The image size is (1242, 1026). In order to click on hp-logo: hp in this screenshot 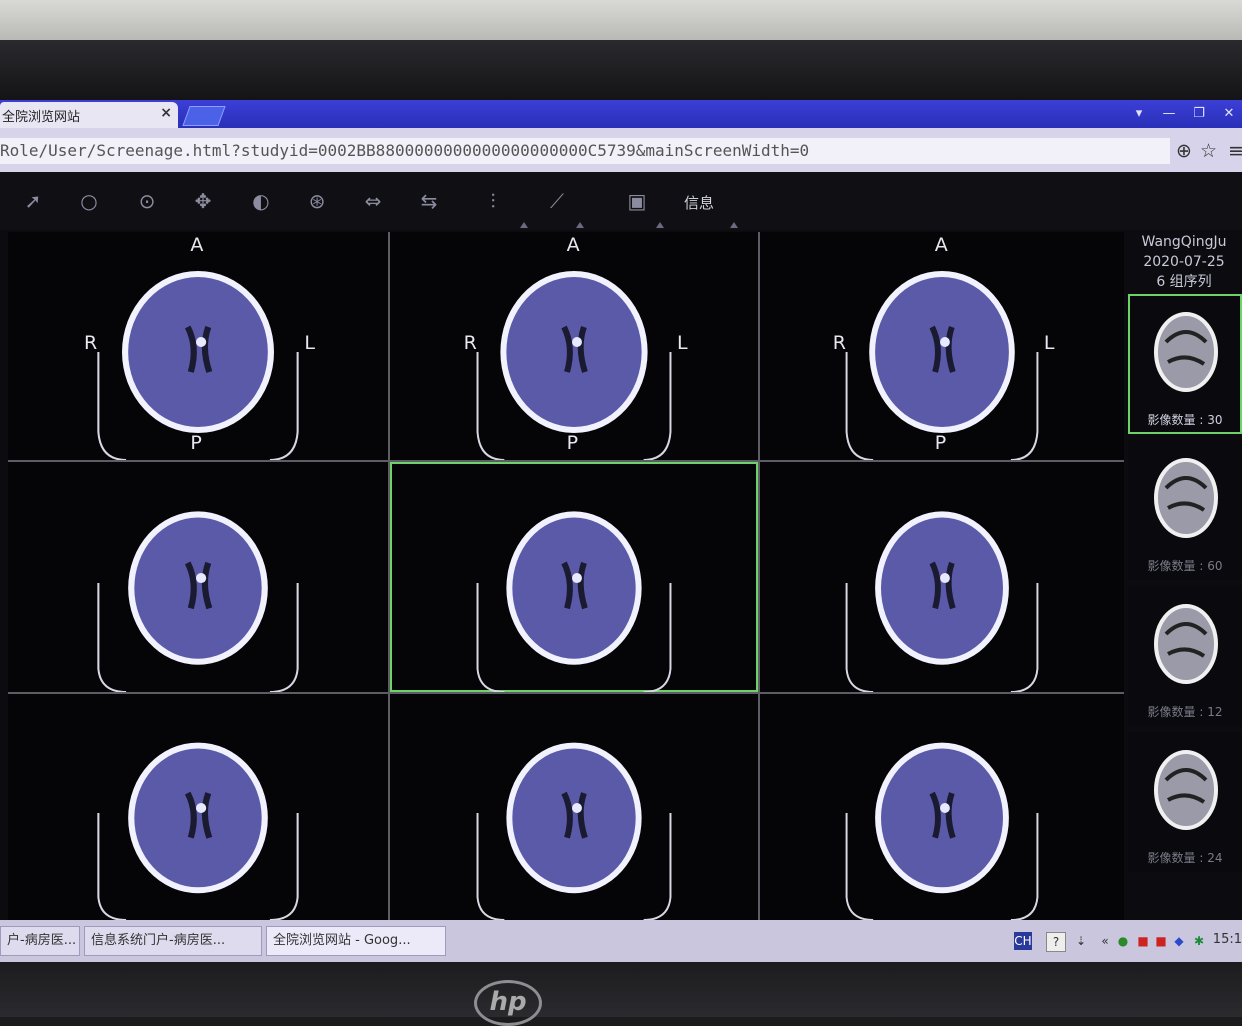, I will do `click(508, 1003)`.